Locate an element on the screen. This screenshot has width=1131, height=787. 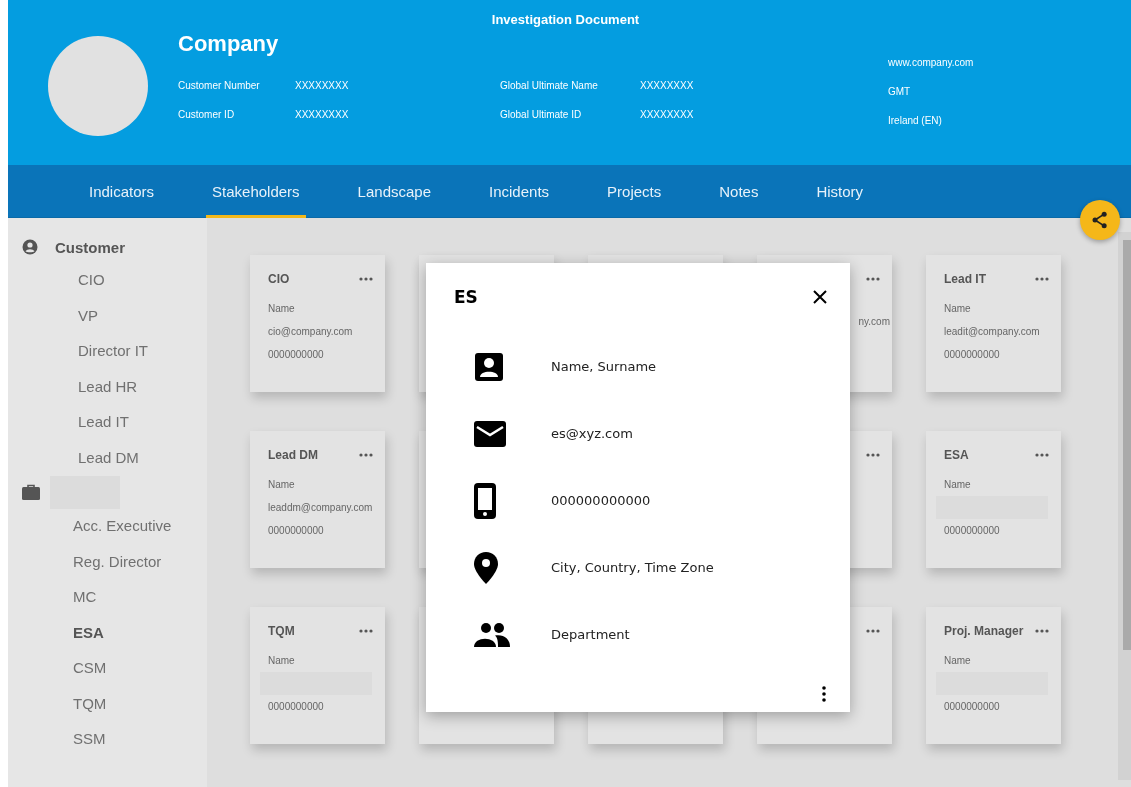
people-icon is located at coordinates (492, 634).